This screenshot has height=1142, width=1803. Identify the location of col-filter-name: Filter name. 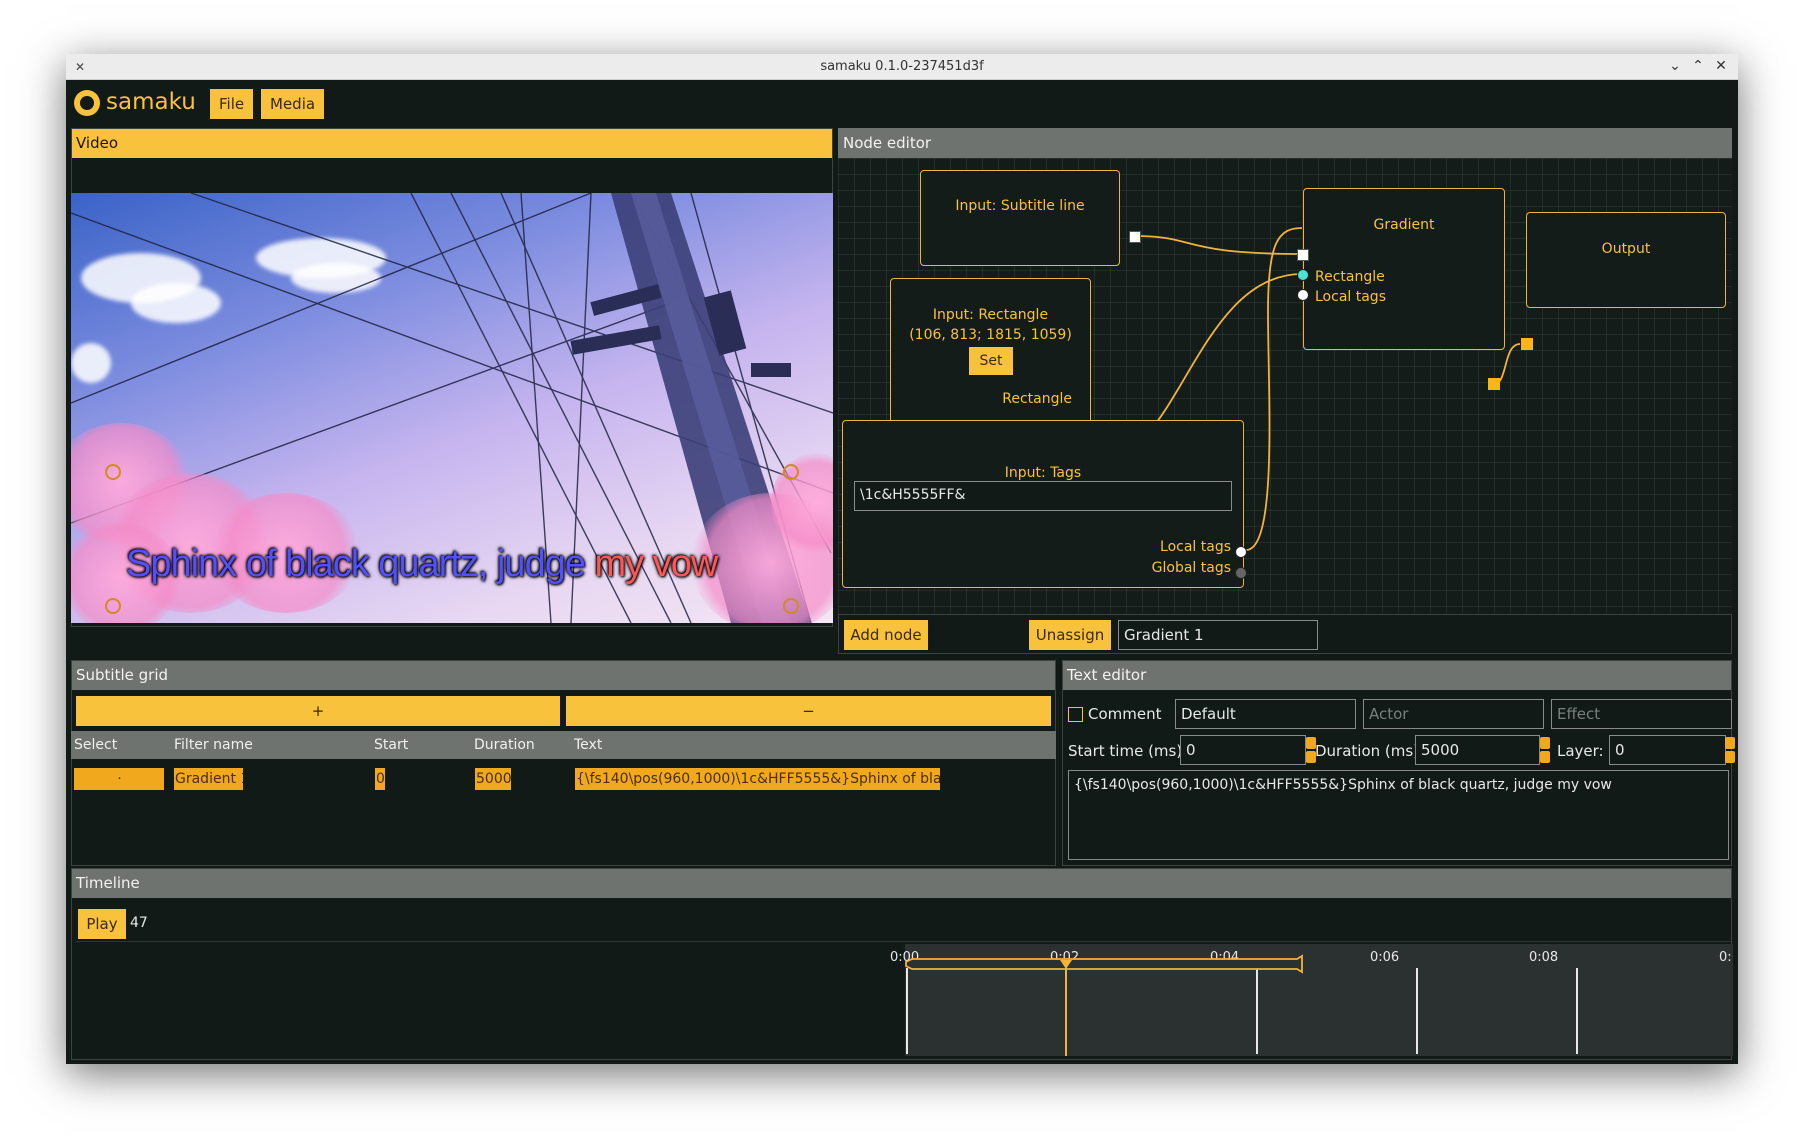
(213, 745).